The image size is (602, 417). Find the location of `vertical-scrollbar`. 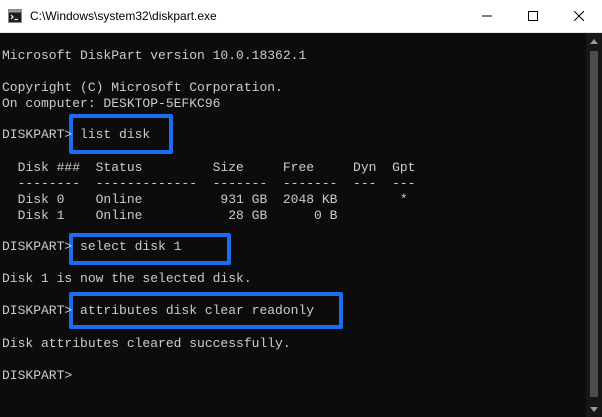

vertical-scrollbar is located at coordinates (594, 225).